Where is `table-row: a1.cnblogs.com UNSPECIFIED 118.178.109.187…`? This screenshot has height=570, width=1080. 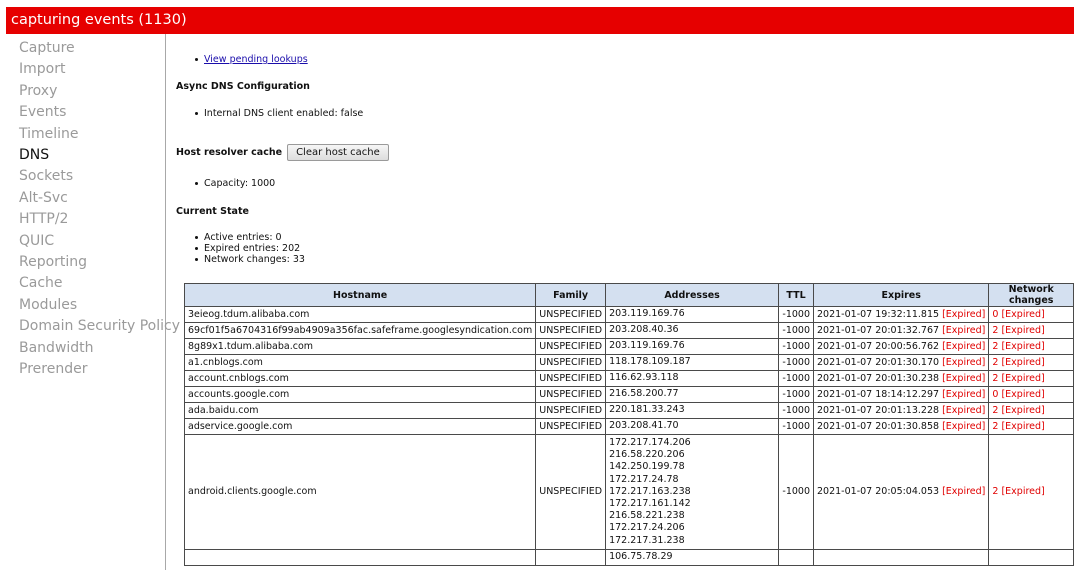 table-row: a1.cnblogs.com UNSPECIFIED 118.178.109.187… is located at coordinates (628, 362).